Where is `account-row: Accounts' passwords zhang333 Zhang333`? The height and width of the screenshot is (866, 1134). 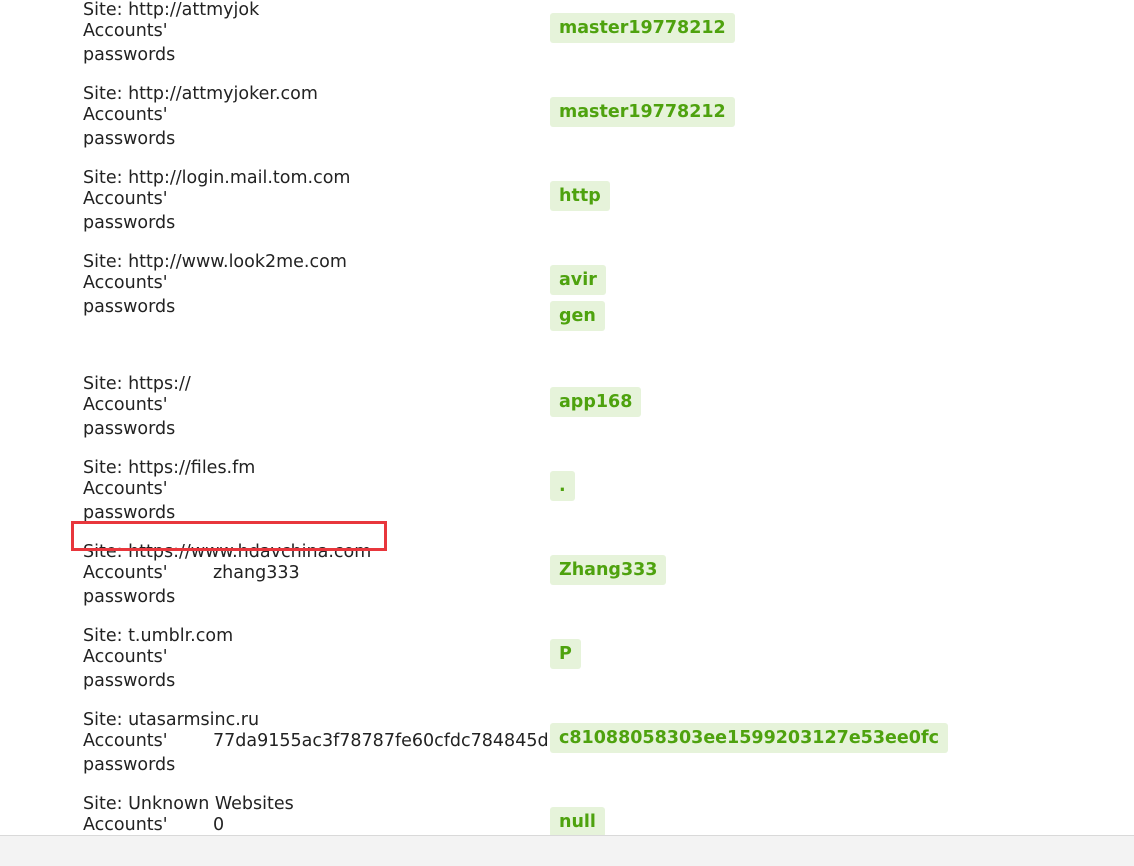
account-row: Accounts' passwords zhang333 Zhang333 is located at coordinates (567, 585).